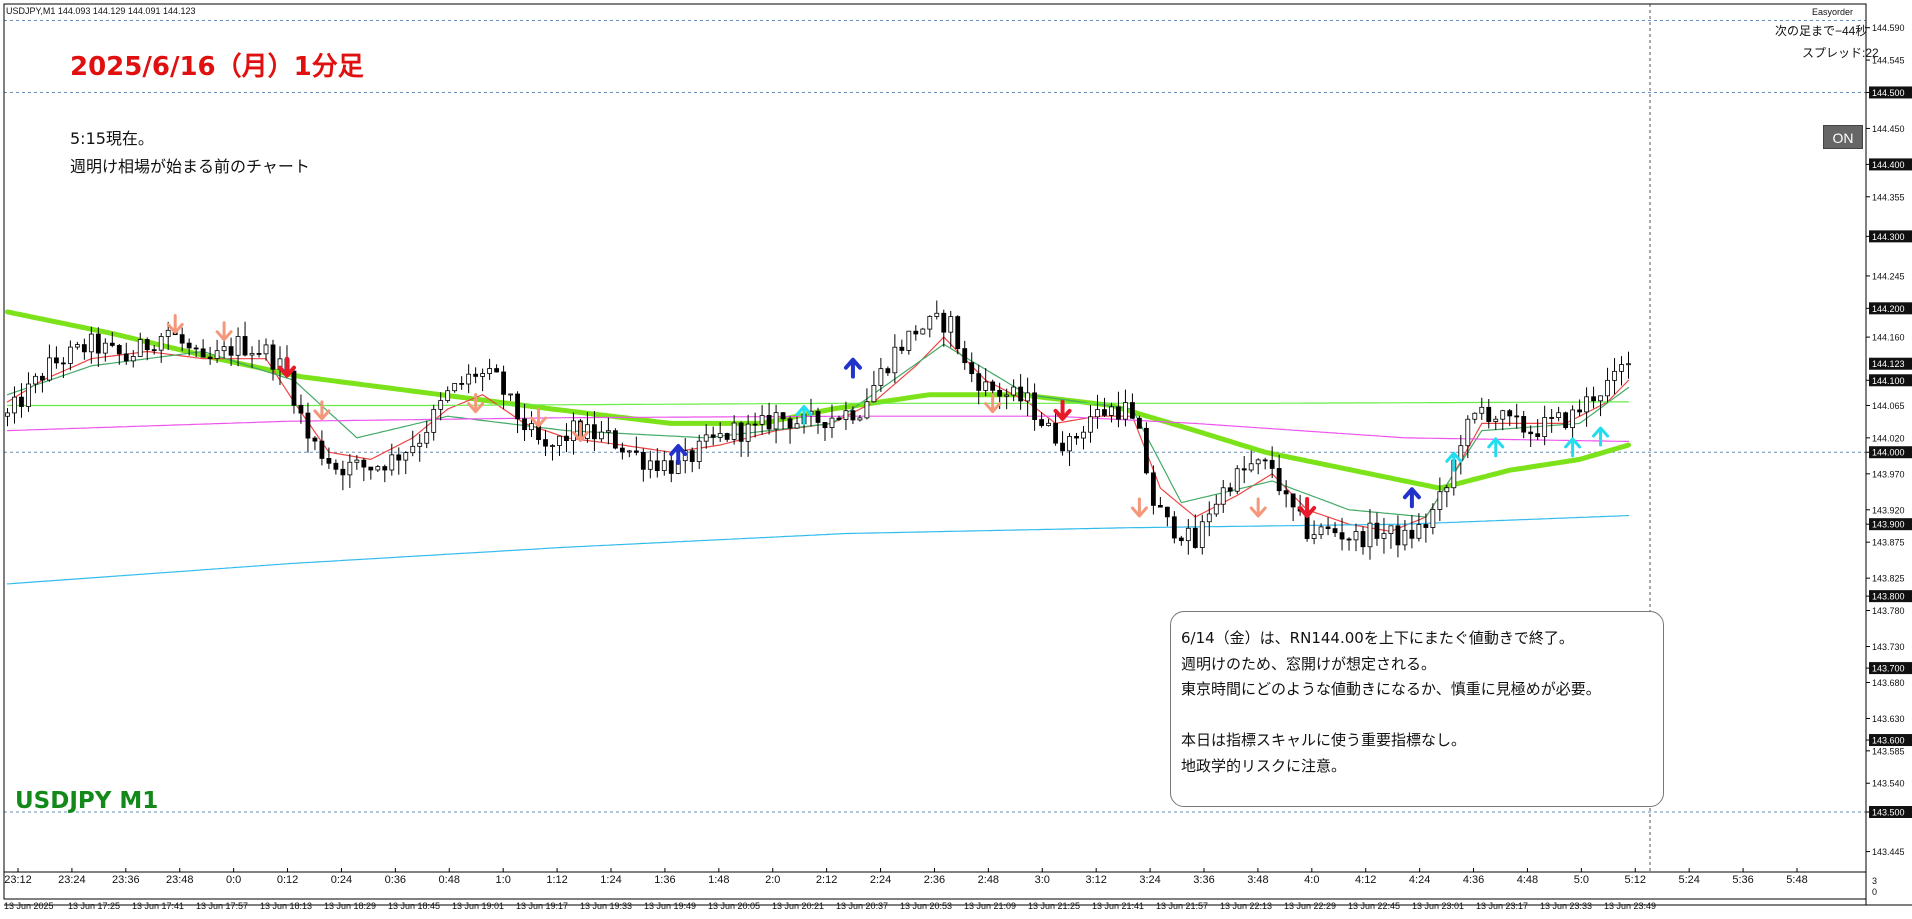 The height and width of the screenshot is (919, 1912). What do you see at coordinates (1888, 611) in the screenshot?
I see `price-tick-label: 143.780` at bounding box center [1888, 611].